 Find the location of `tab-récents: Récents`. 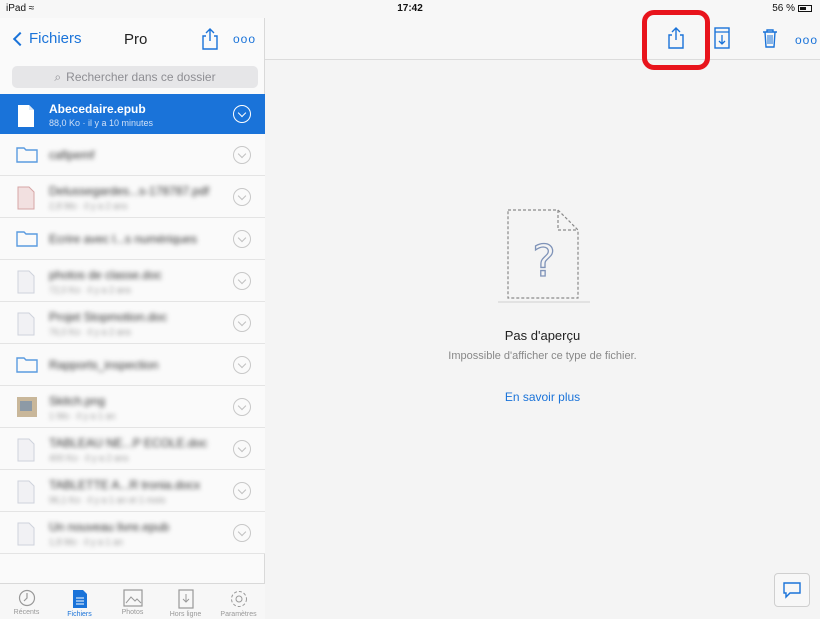

tab-récents: Récents is located at coordinates (27, 601).